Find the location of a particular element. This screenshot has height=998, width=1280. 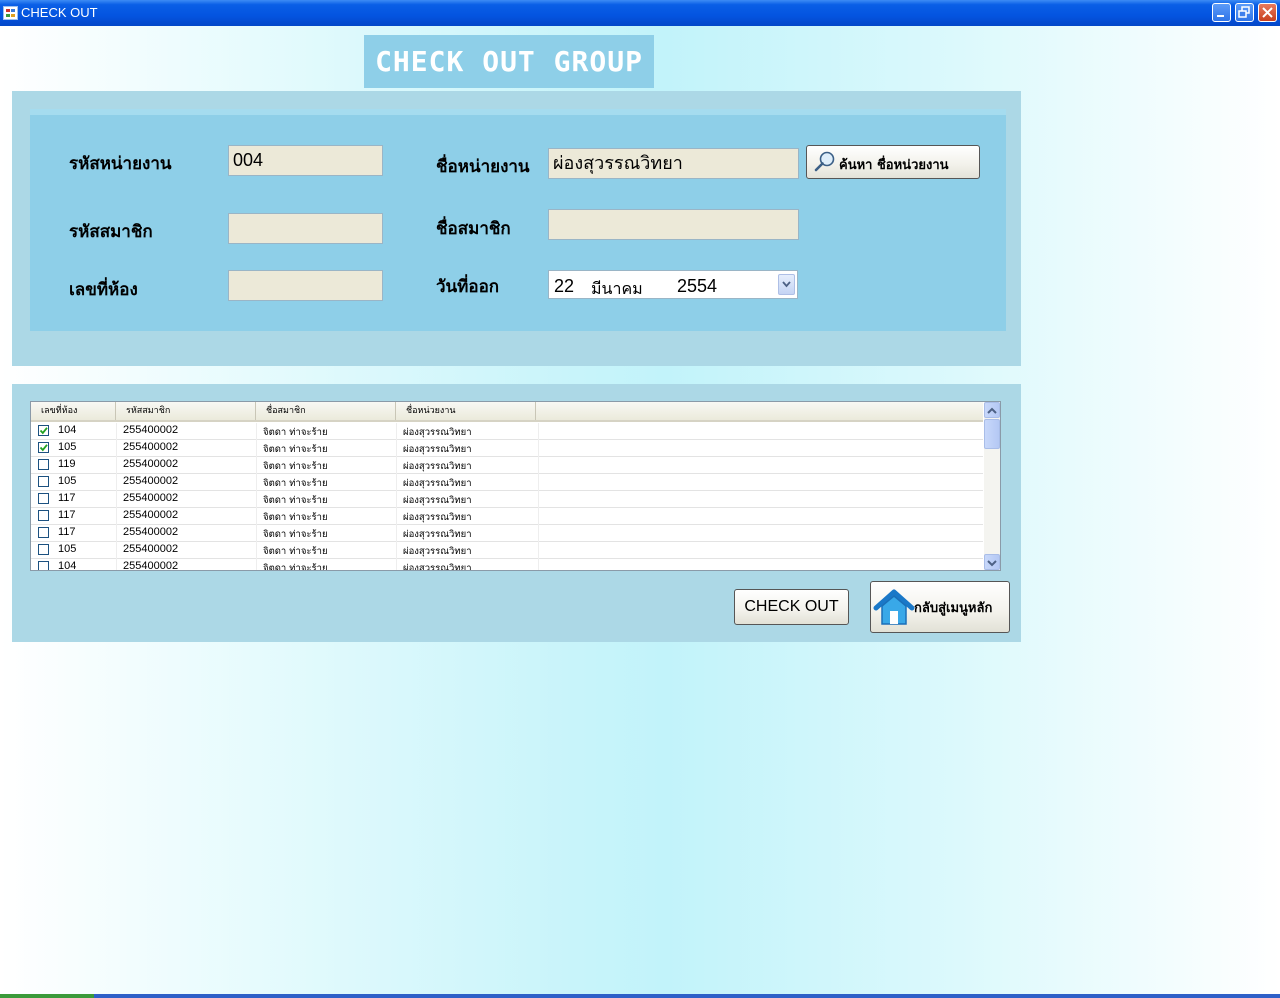

cell-room: 119 is located at coordinates (67, 464).